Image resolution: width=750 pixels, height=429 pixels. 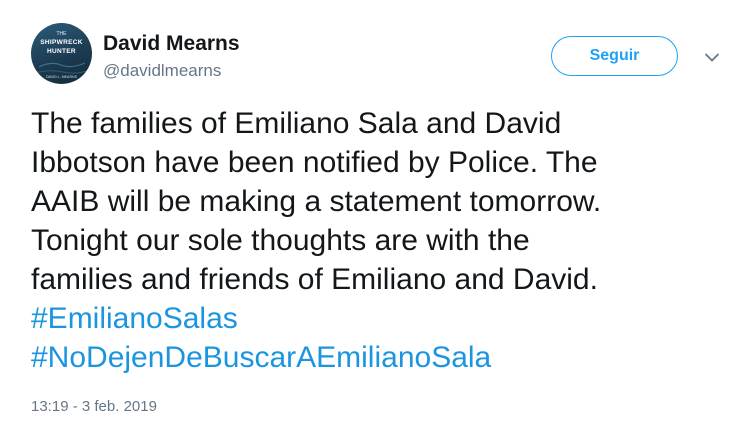 I want to click on avatar-text-4: DAVID L. MEARNS, so click(x=62, y=77).